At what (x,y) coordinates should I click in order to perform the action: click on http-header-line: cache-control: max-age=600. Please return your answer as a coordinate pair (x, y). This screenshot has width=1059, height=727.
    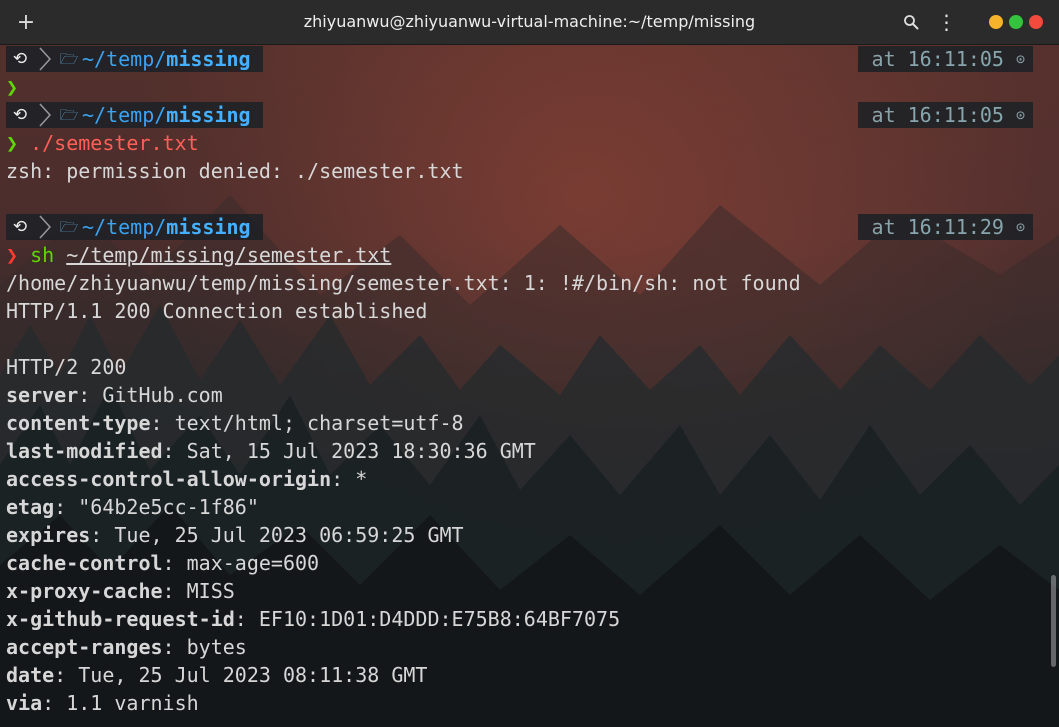
    Looking at the image, I should click on (163, 563).